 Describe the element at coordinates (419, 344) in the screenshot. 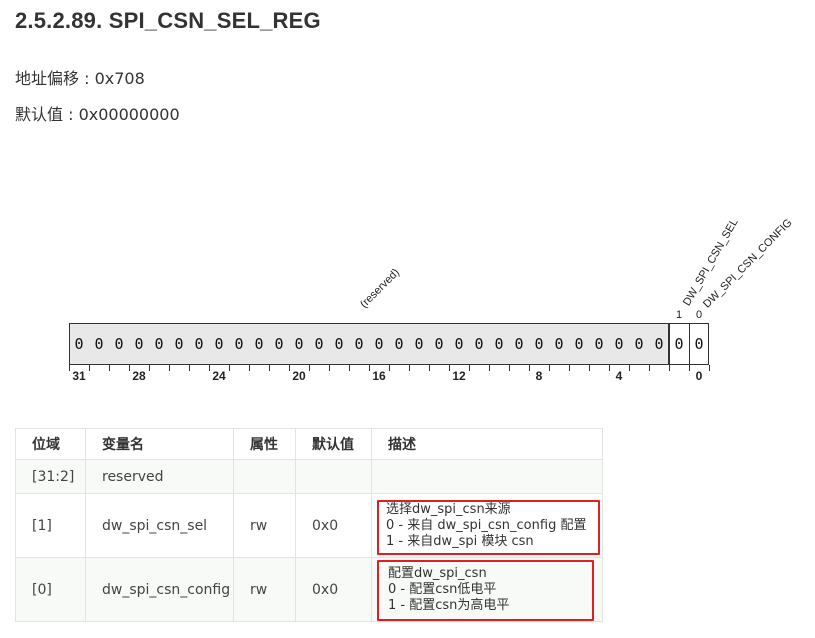

I see `bit-14-value: 0` at that location.